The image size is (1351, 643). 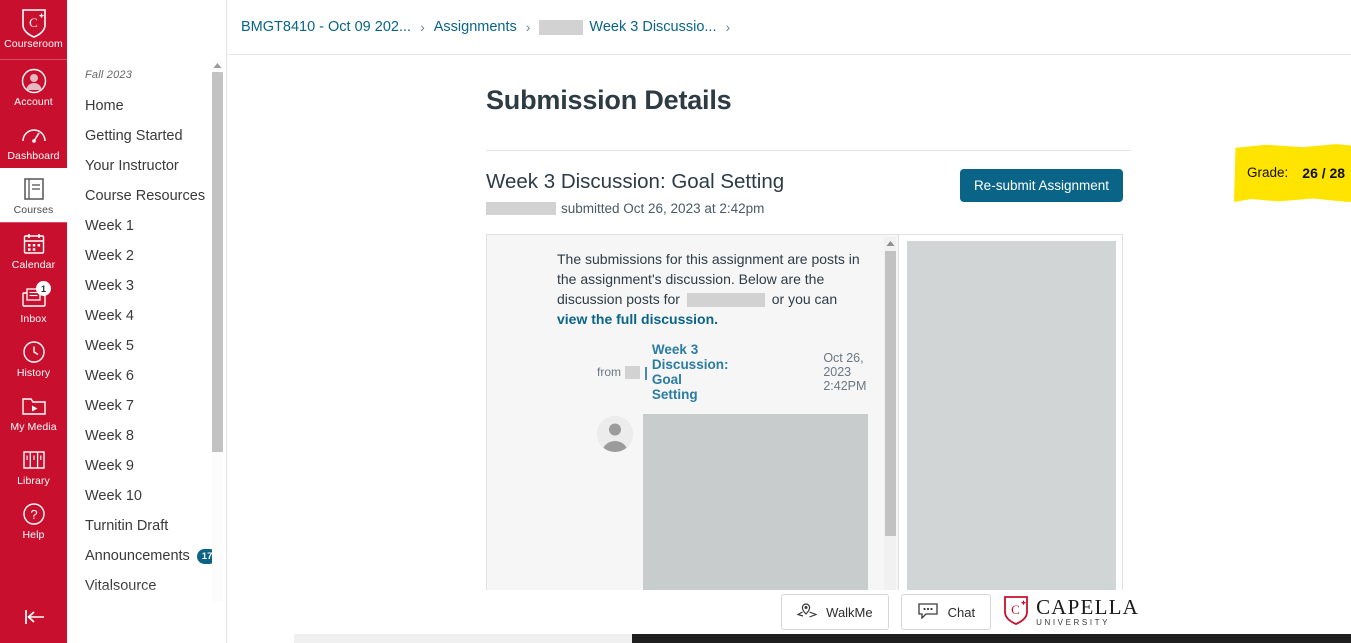 I want to click on collapse-left-icon, so click(x=33, y=617).